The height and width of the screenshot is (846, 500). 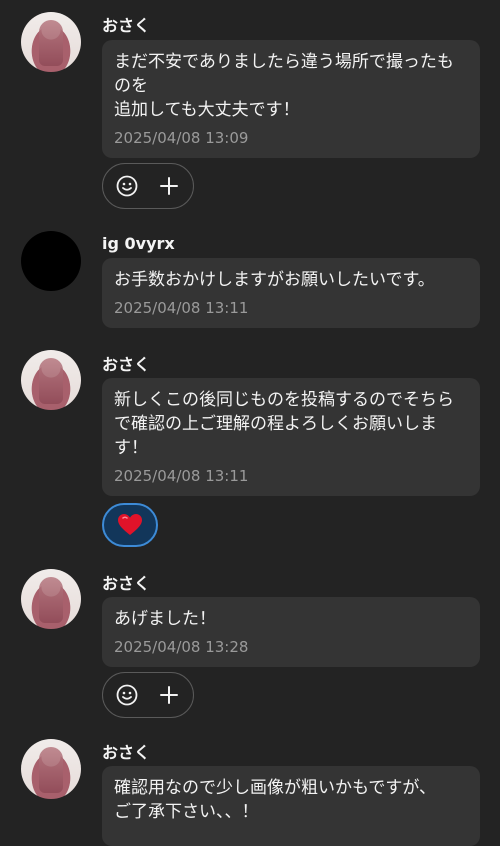 I want to click on message-bubble: 確認用なので少し画像が粗いかもですが、 ご了承下さい、、！, so click(x=291, y=806).